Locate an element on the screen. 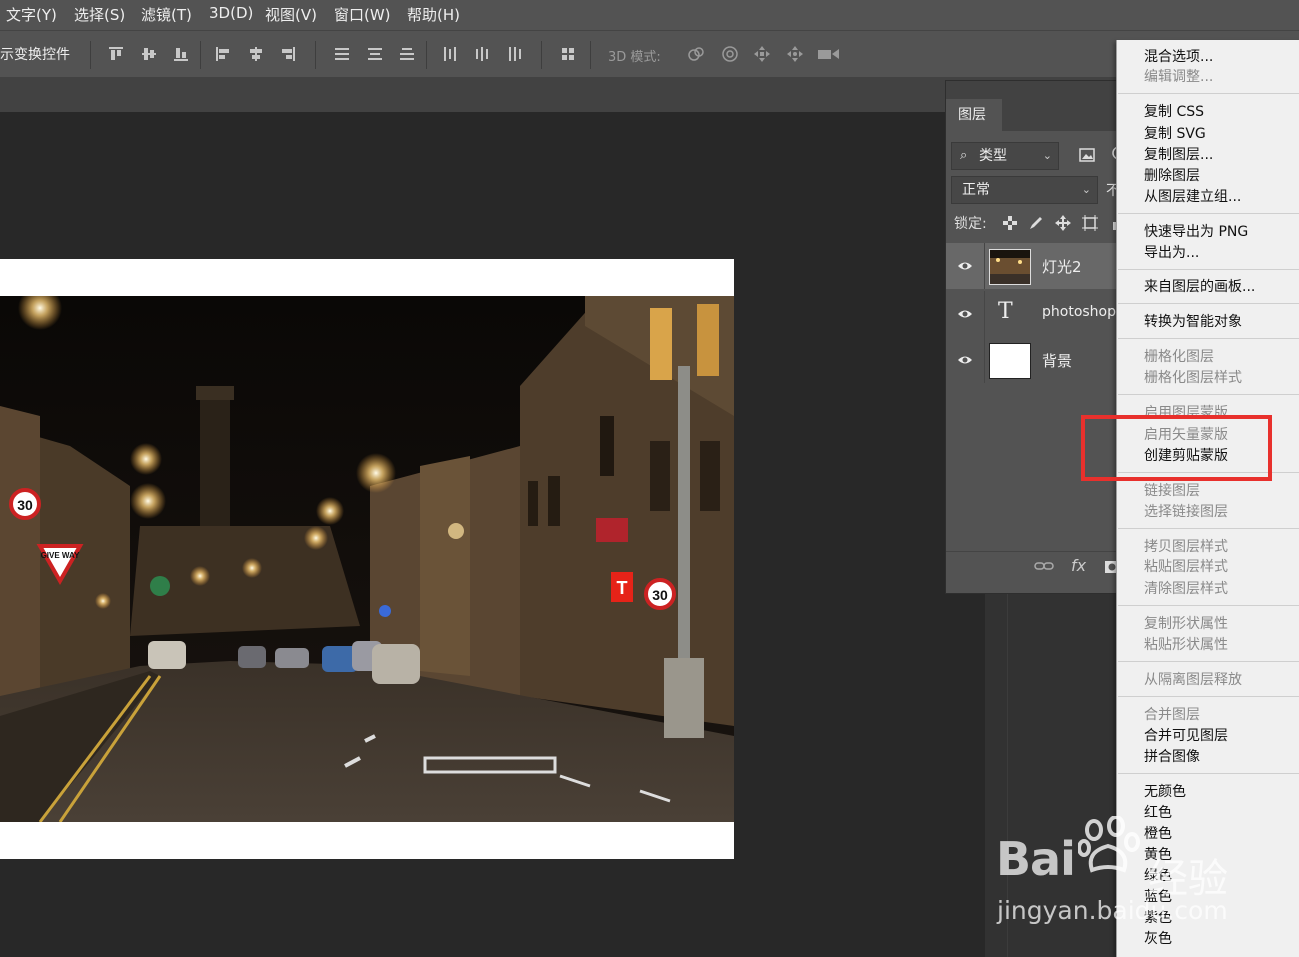 This screenshot has height=957, width=1299. filter-label: 类型 is located at coordinates (993, 156).